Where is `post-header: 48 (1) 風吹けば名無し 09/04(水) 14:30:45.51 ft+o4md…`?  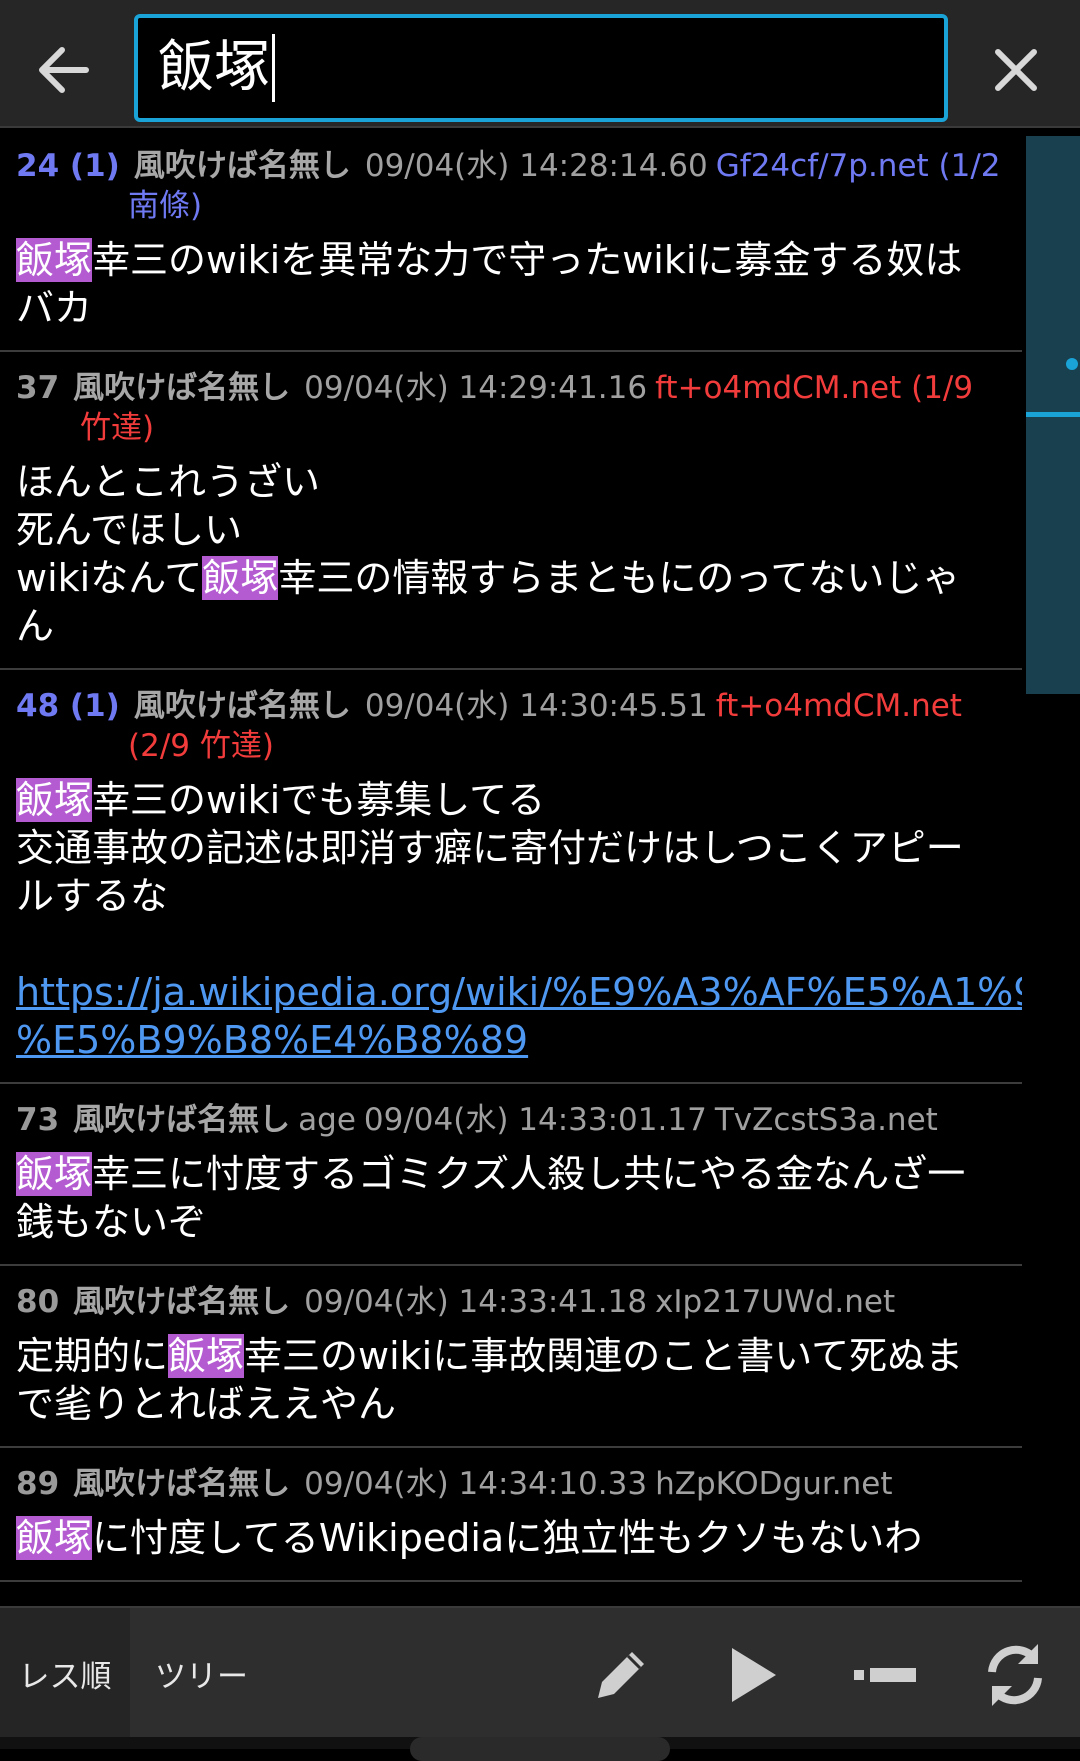
post-header: 48 (1) 風吹けば名無し 09/04(水) 14:30:45.51 ft+o4md… is located at coordinates (511, 726).